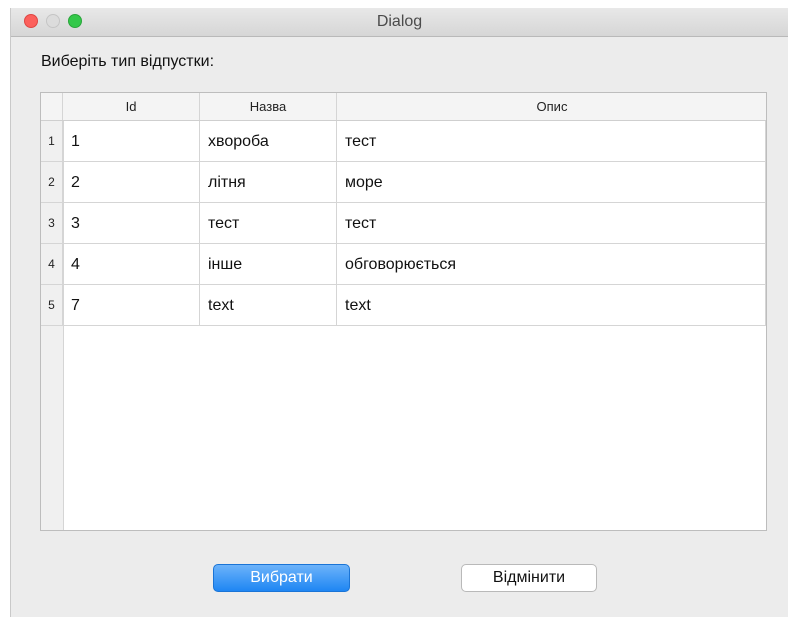 Image resolution: width=788 pixels, height=617 pixels. I want to click on cell-id: 3, so click(131, 223).